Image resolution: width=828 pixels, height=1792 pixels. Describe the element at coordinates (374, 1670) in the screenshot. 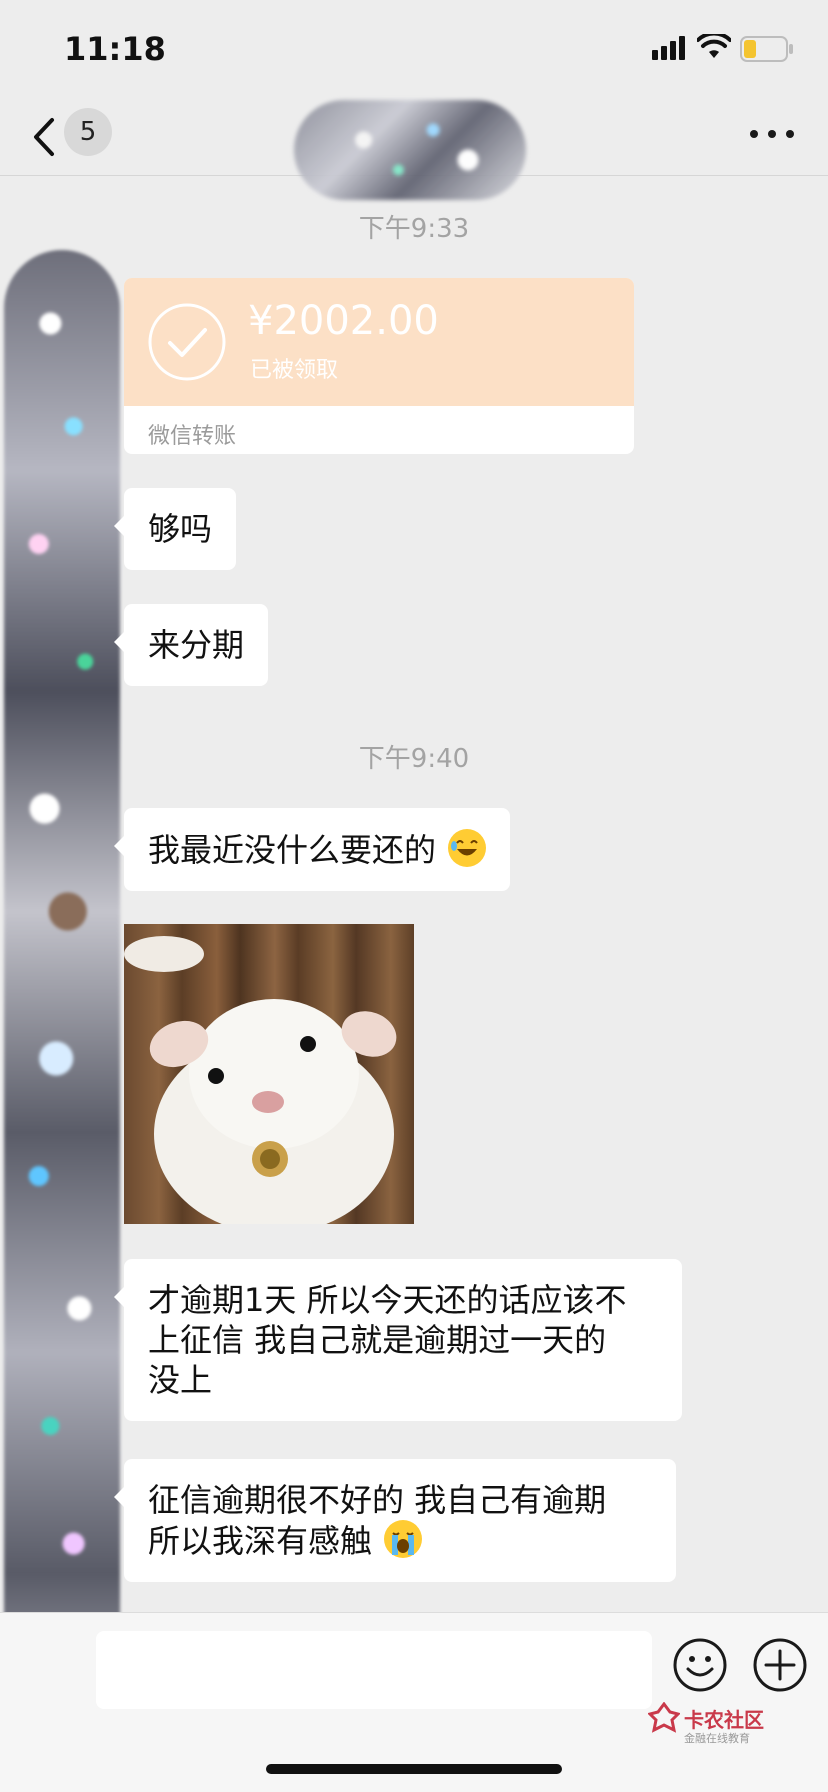

I see `message-input` at that location.